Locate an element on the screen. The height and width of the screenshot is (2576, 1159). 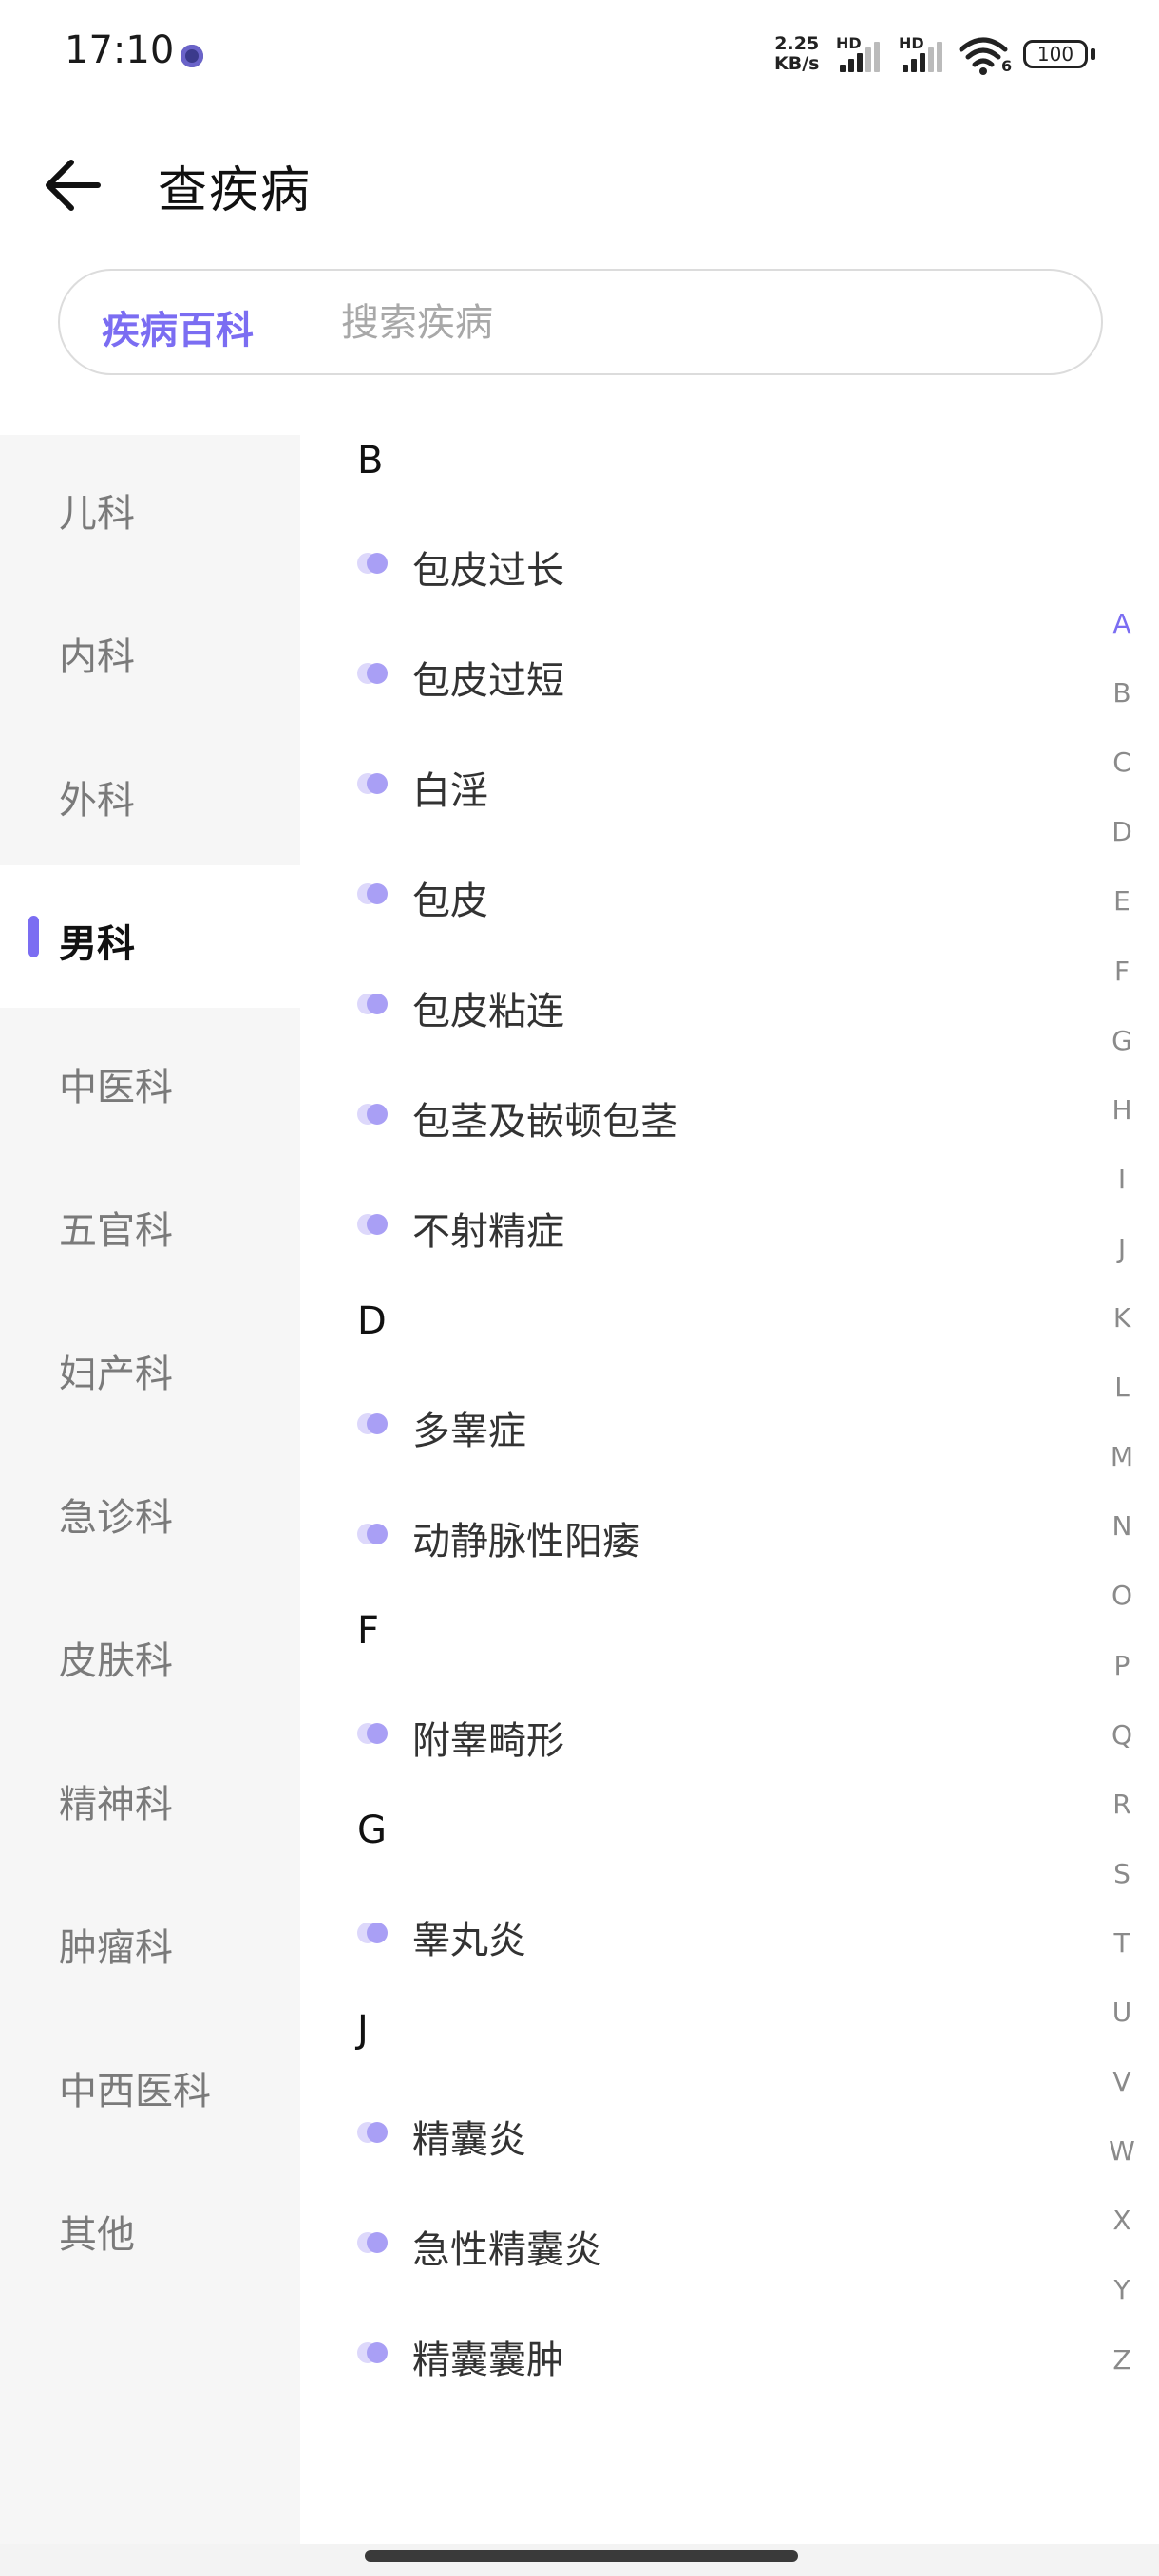
disease-item: 包皮 is located at coordinates (689, 897).